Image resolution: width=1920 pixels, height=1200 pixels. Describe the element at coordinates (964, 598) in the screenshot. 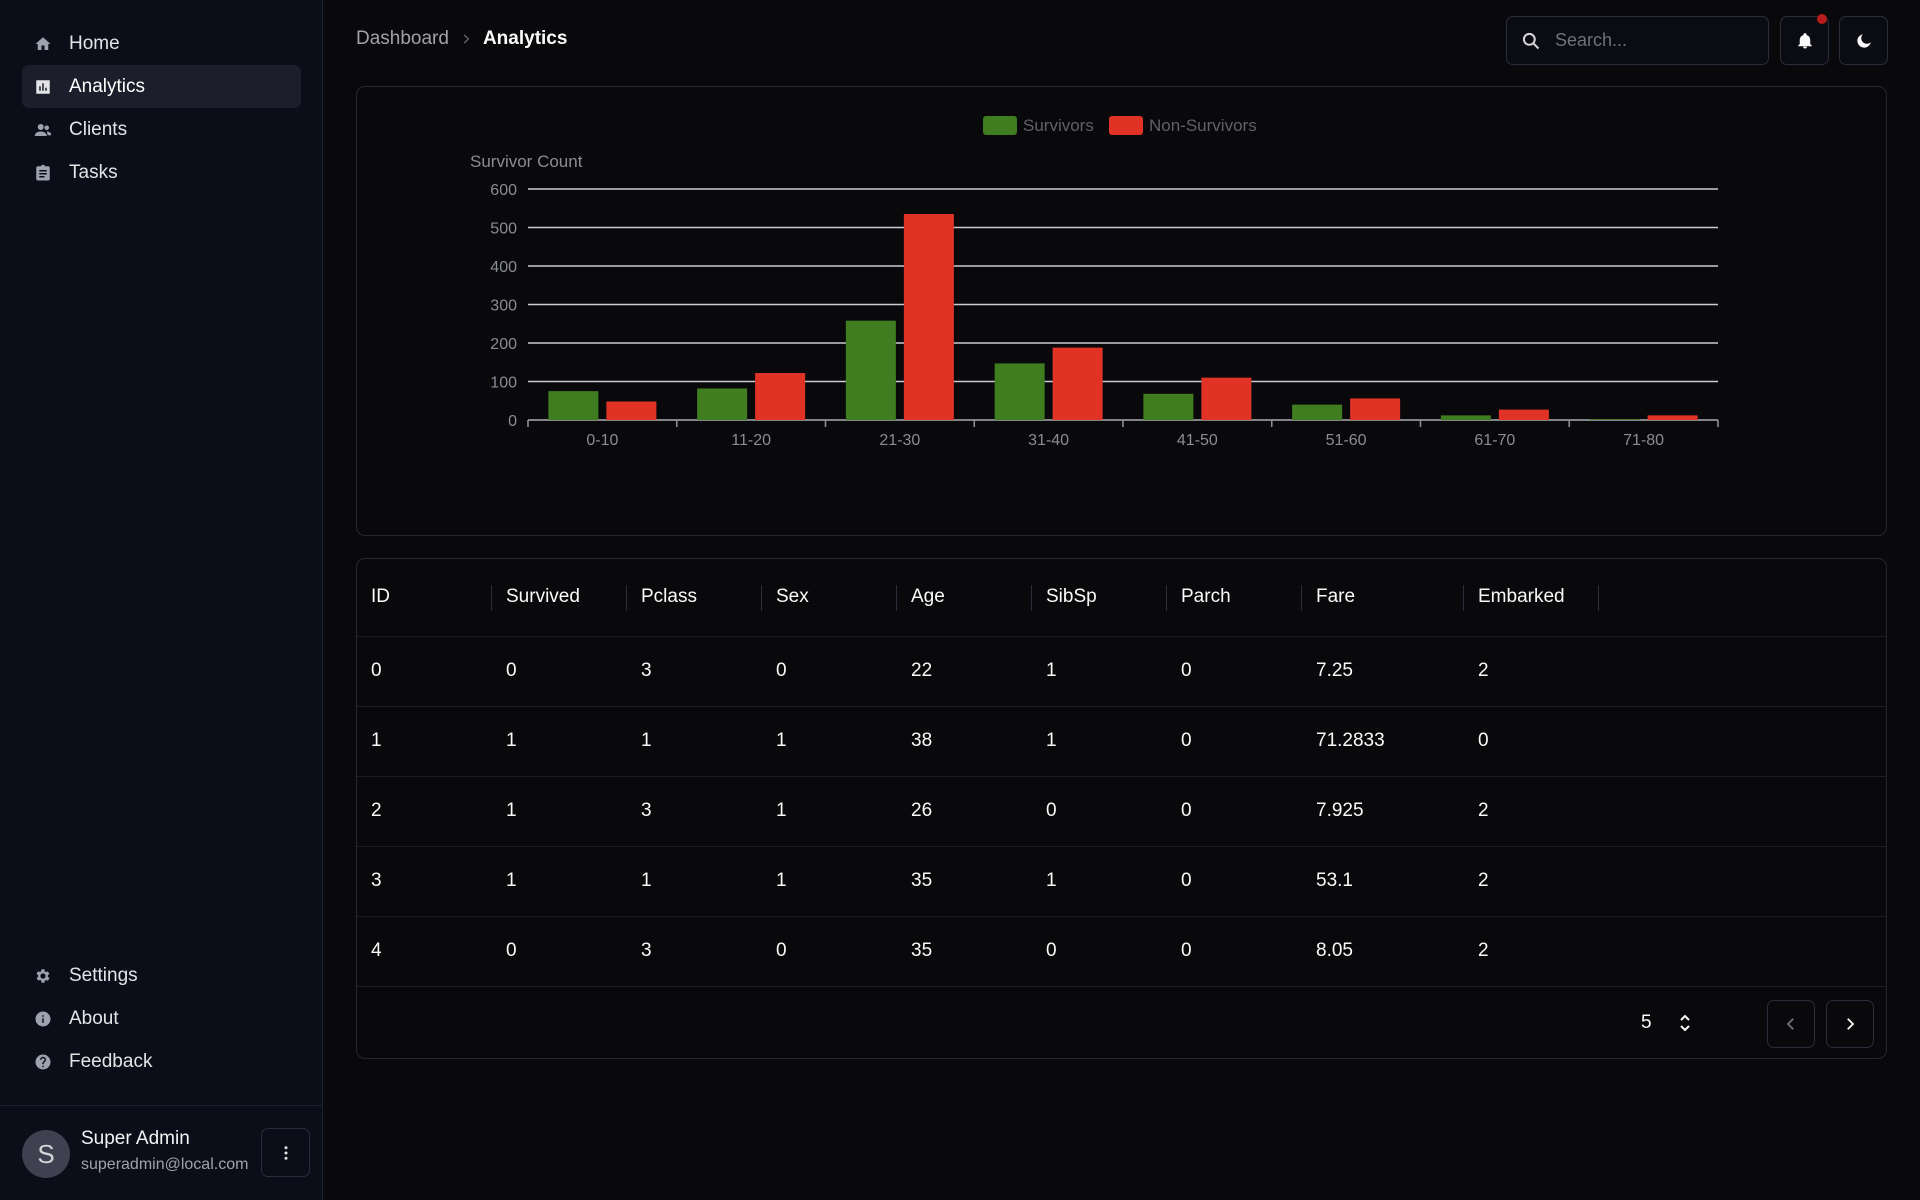

I see `column-header: Age` at that location.